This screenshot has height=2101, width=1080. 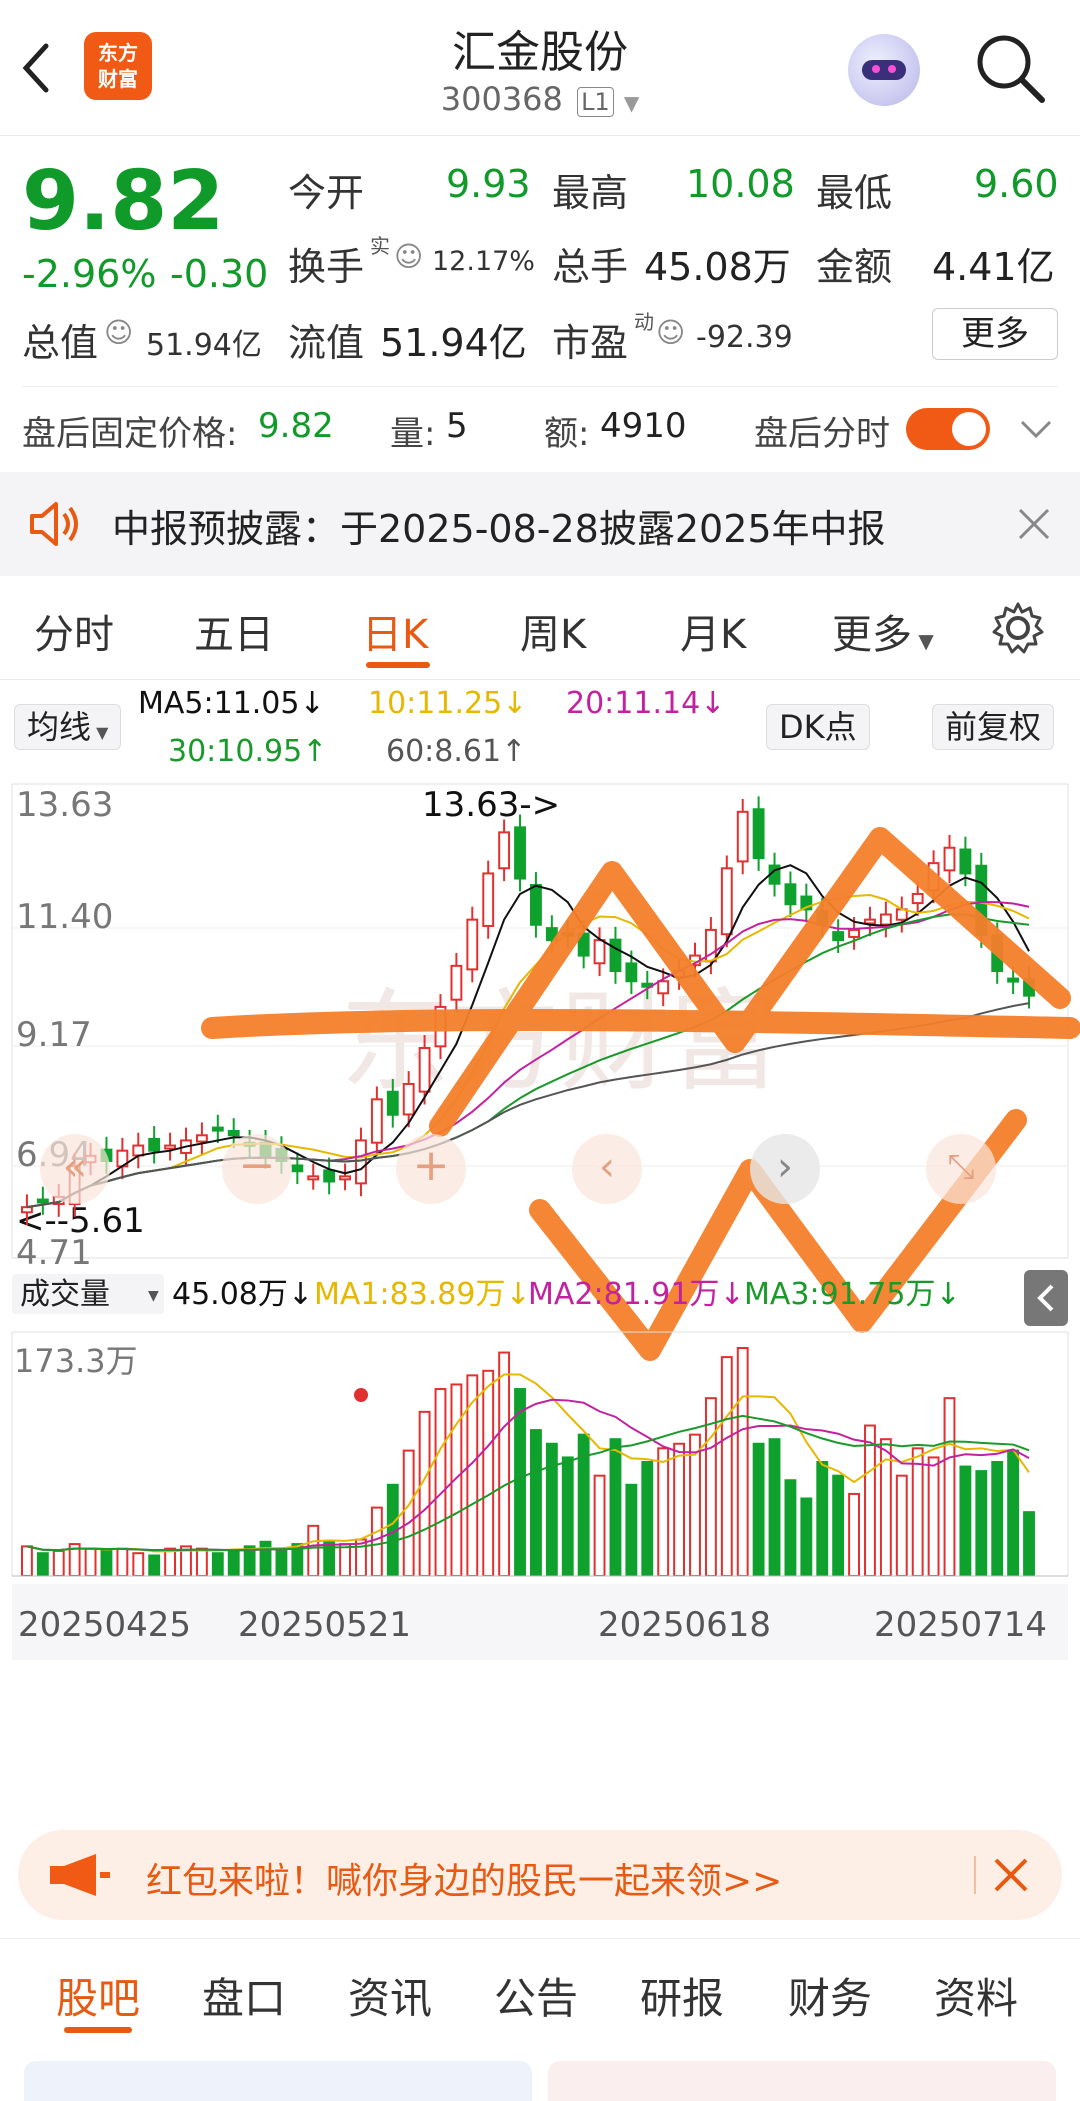 I want to click on after-vol: 5, so click(x=457, y=426).